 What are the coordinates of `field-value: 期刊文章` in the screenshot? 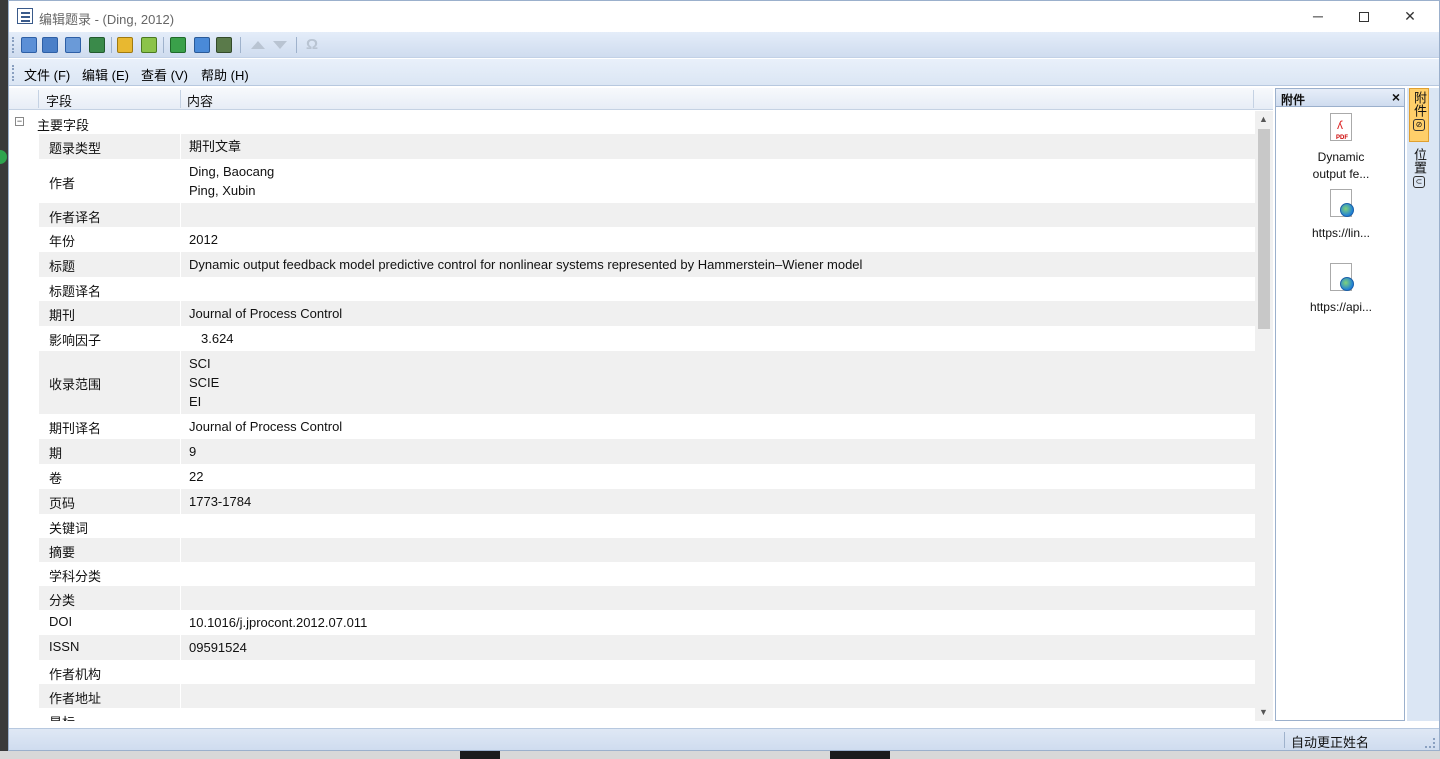 It's located at (215, 146).